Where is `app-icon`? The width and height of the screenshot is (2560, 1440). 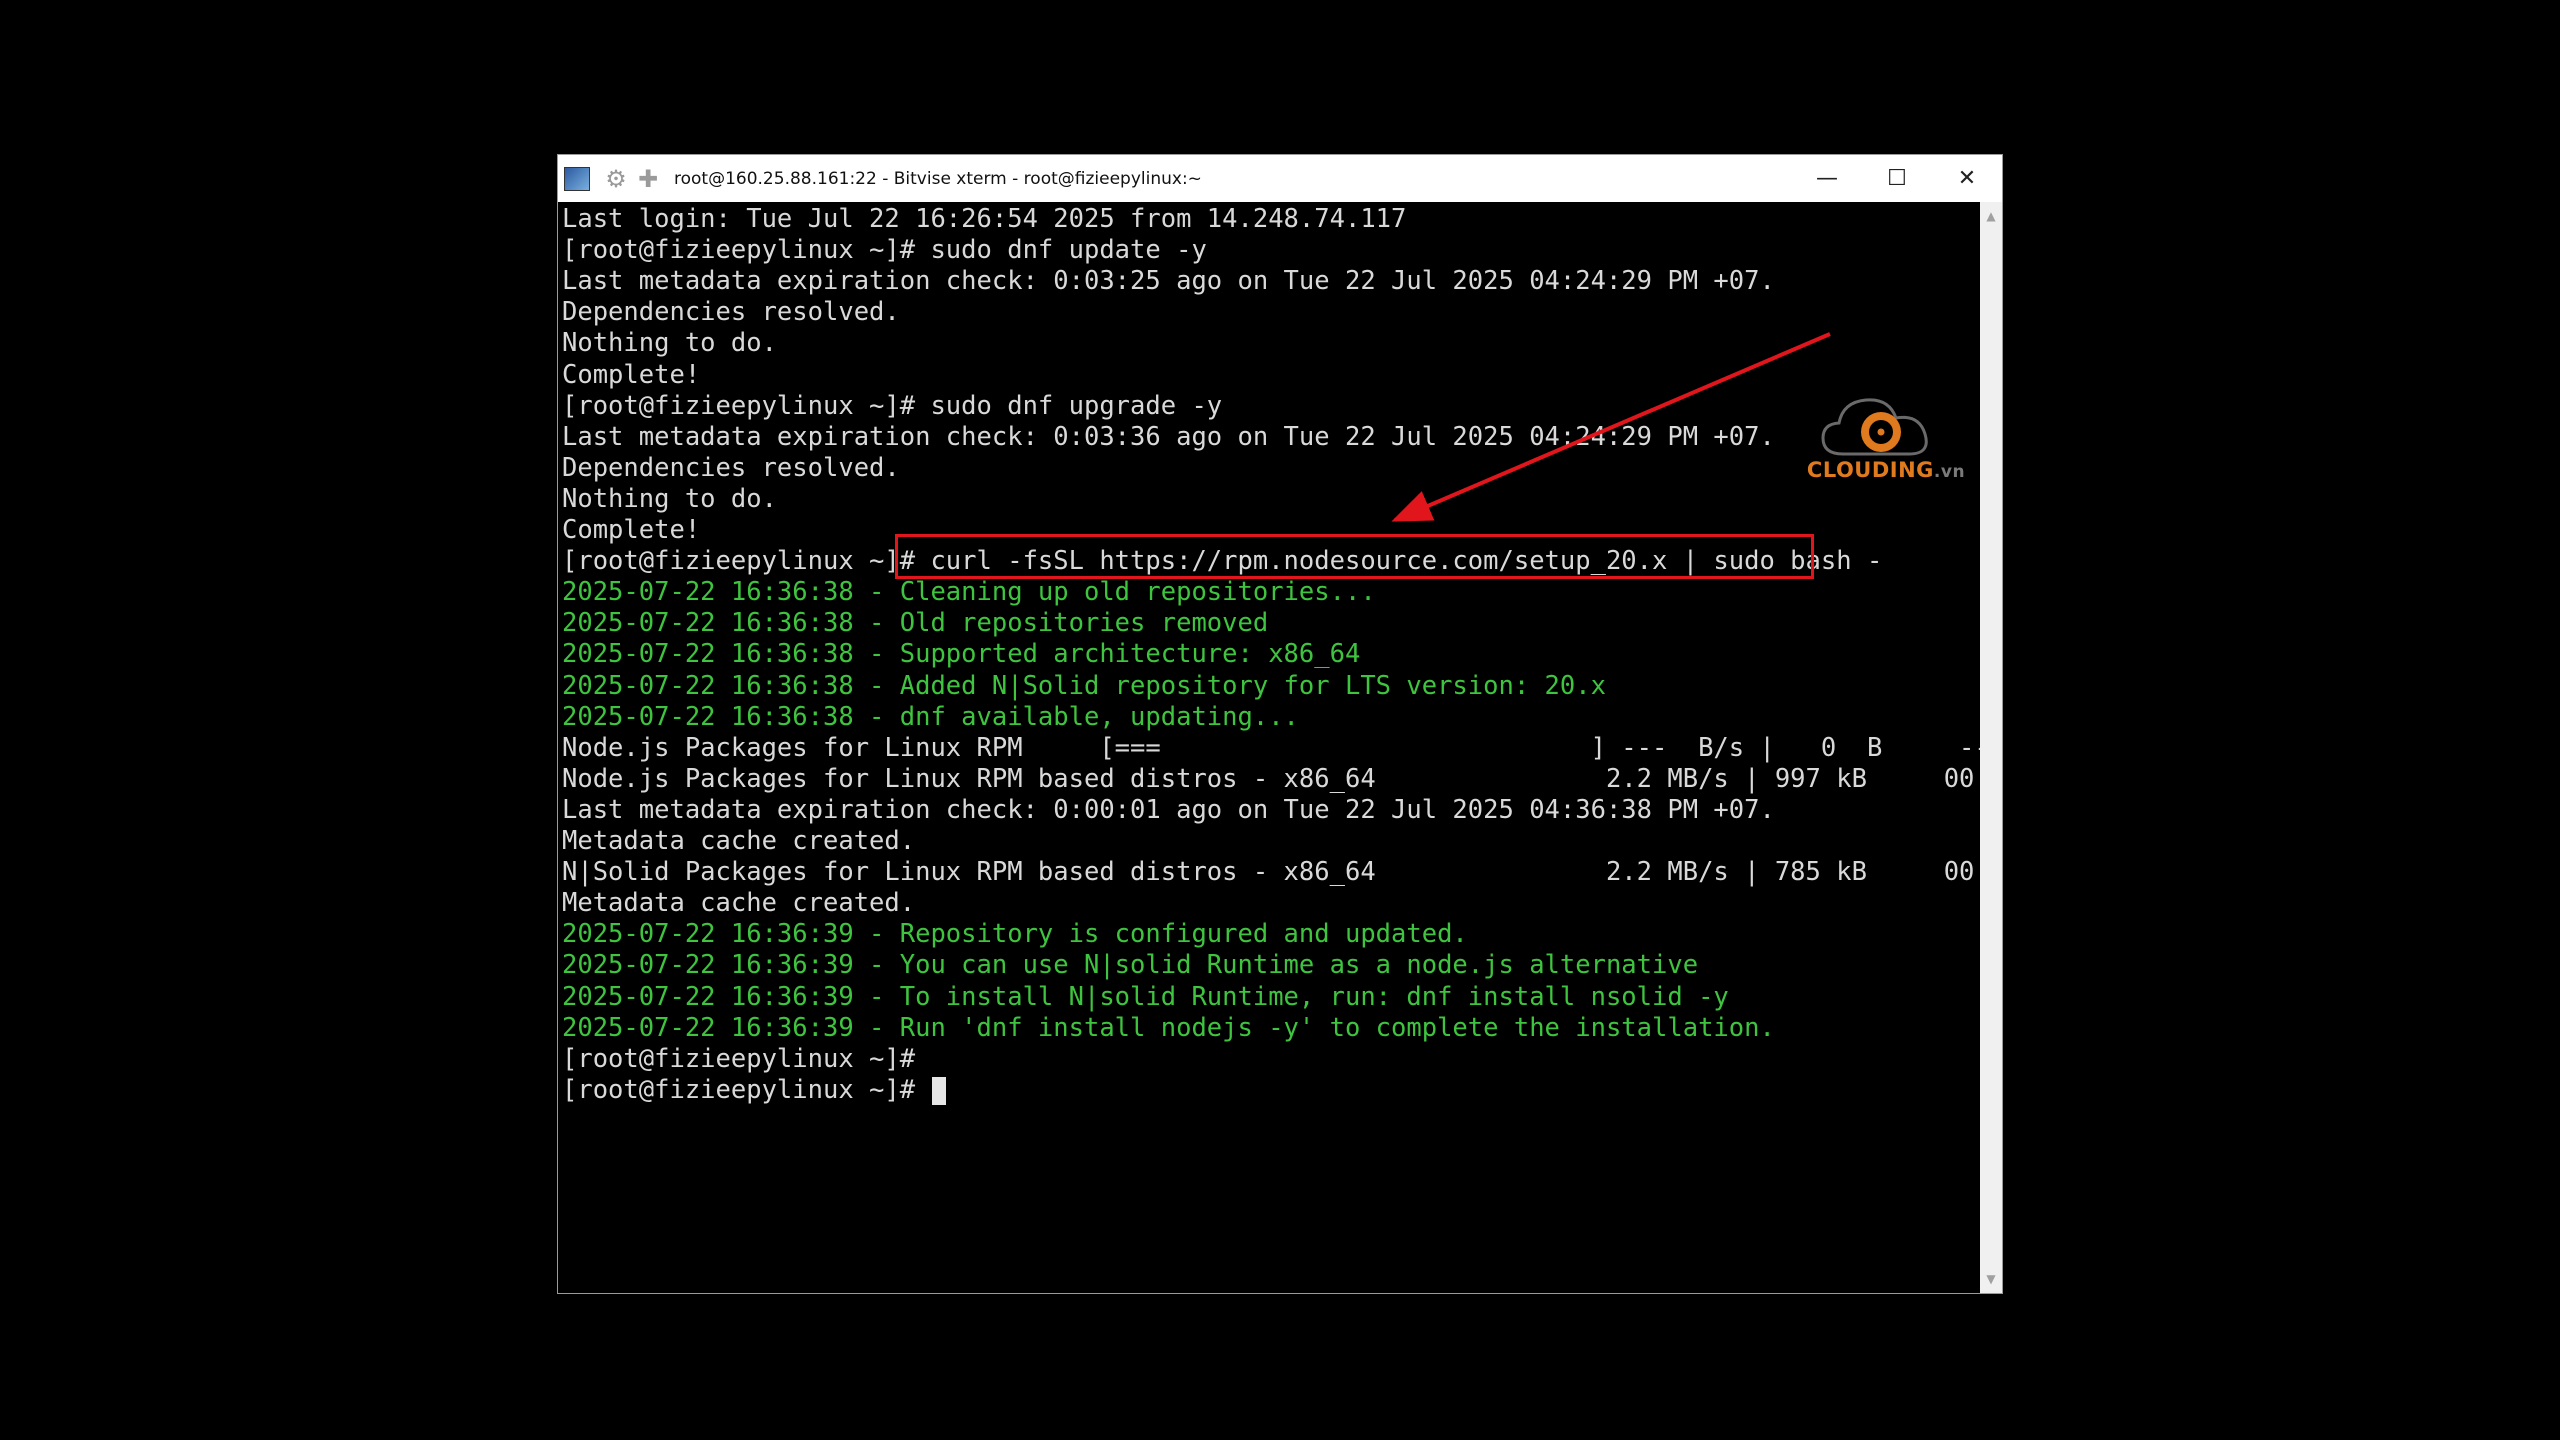 app-icon is located at coordinates (577, 178).